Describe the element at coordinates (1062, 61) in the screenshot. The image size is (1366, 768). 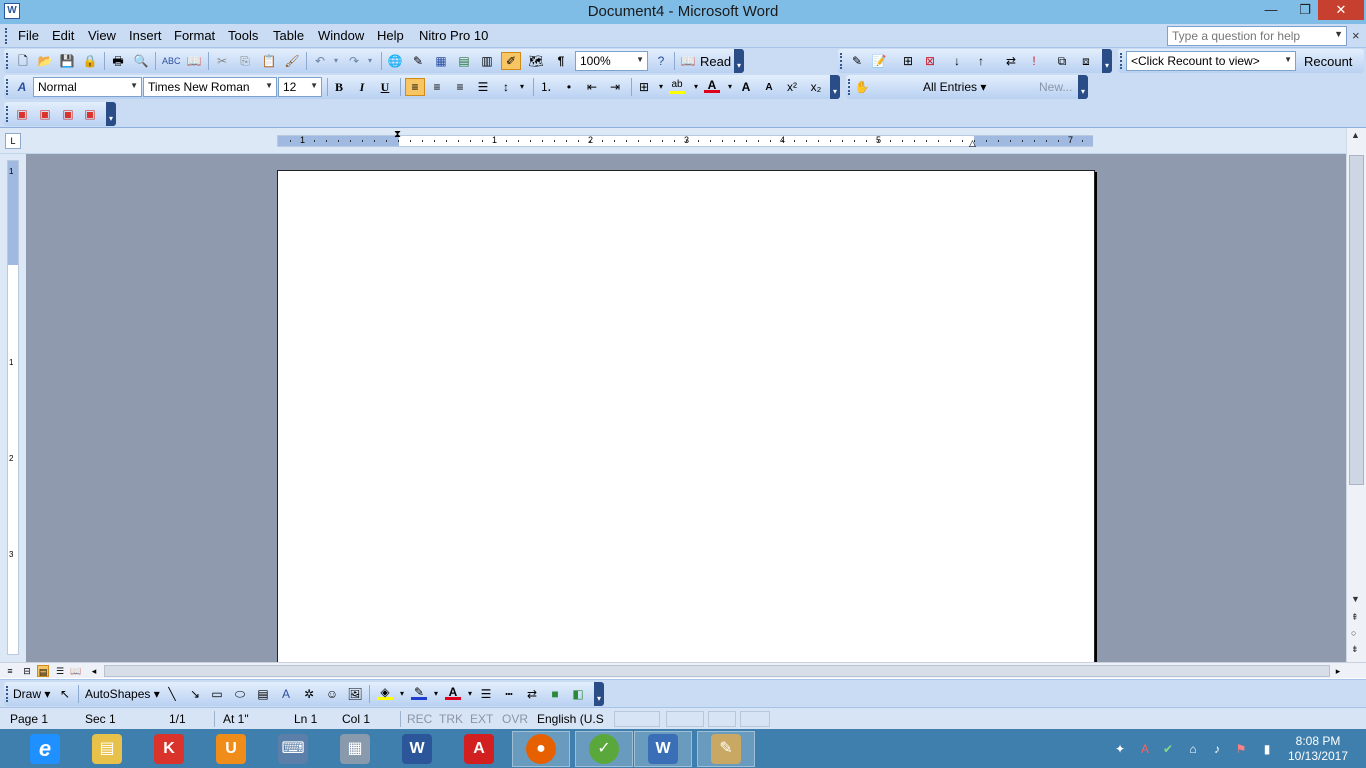
I see `compare-icon: ⧉` at that location.